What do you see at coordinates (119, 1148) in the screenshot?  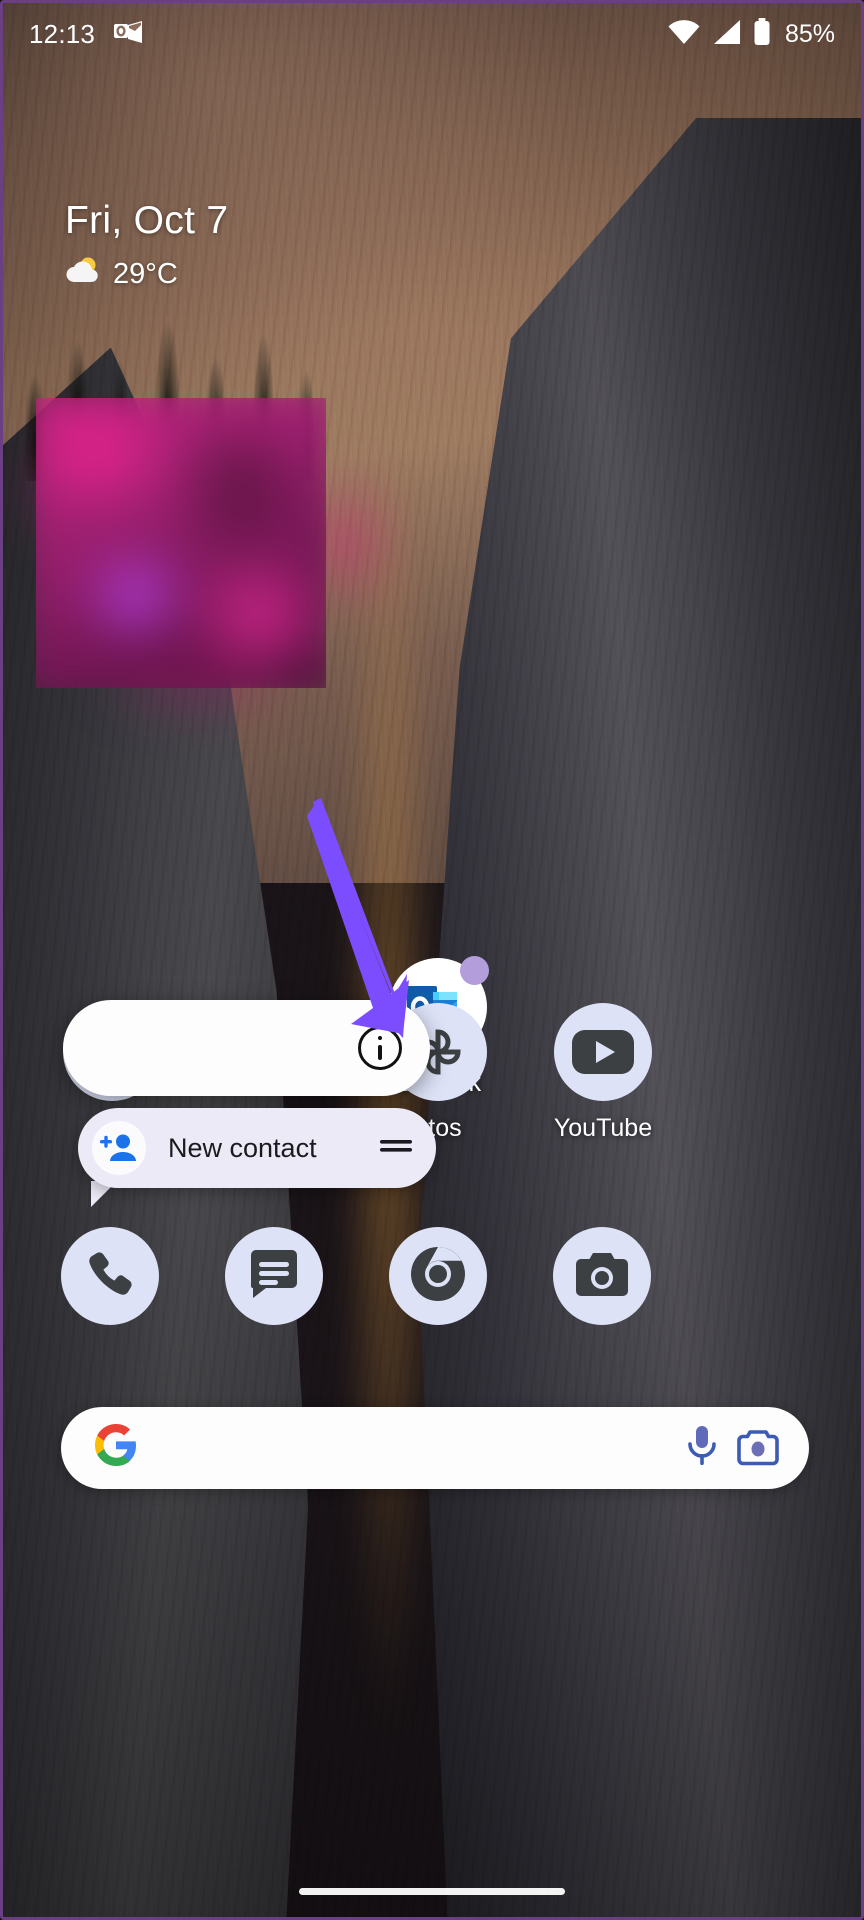 I see `person-add-icon` at bounding box center [119, 1148].